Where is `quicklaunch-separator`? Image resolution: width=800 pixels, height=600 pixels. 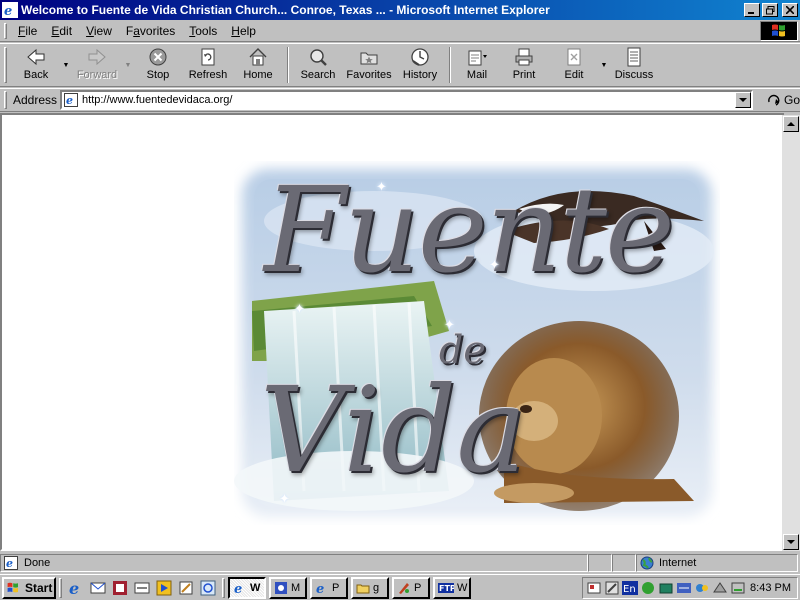
quicklaunch-separator is located at coordinates (60, 587).